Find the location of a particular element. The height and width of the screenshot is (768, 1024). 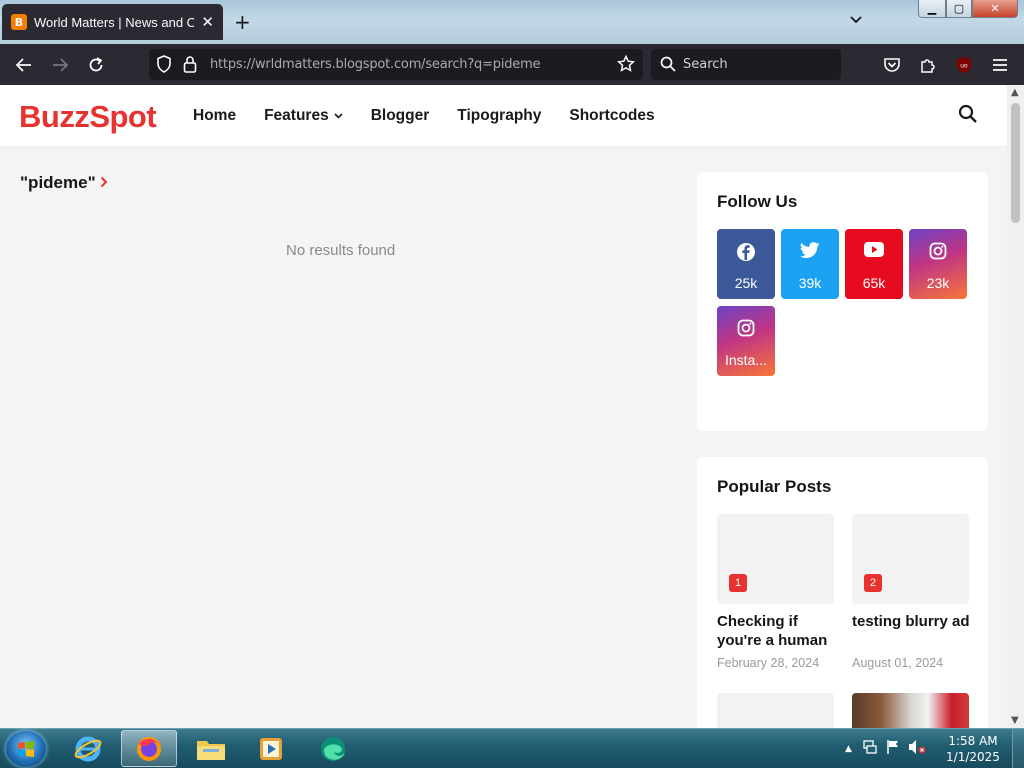

svg-text: uo is located at coordinates (964, 66).